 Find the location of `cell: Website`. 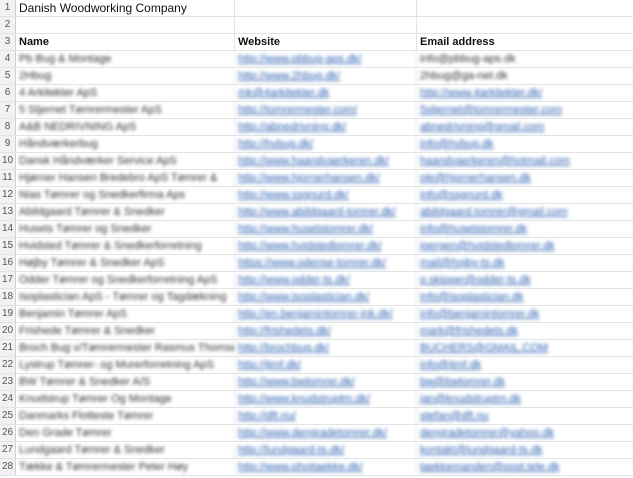

cell: Website is located at coordinates (326, 42).